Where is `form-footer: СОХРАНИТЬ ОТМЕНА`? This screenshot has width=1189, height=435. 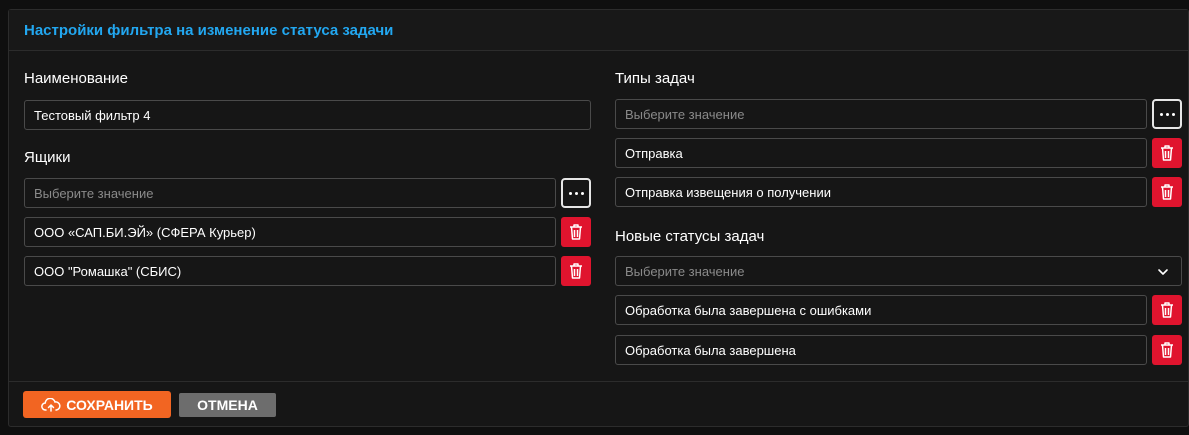
form-footer: СОХРАНИТЬ ОТМЕНА is located at coordinates (598, 404).